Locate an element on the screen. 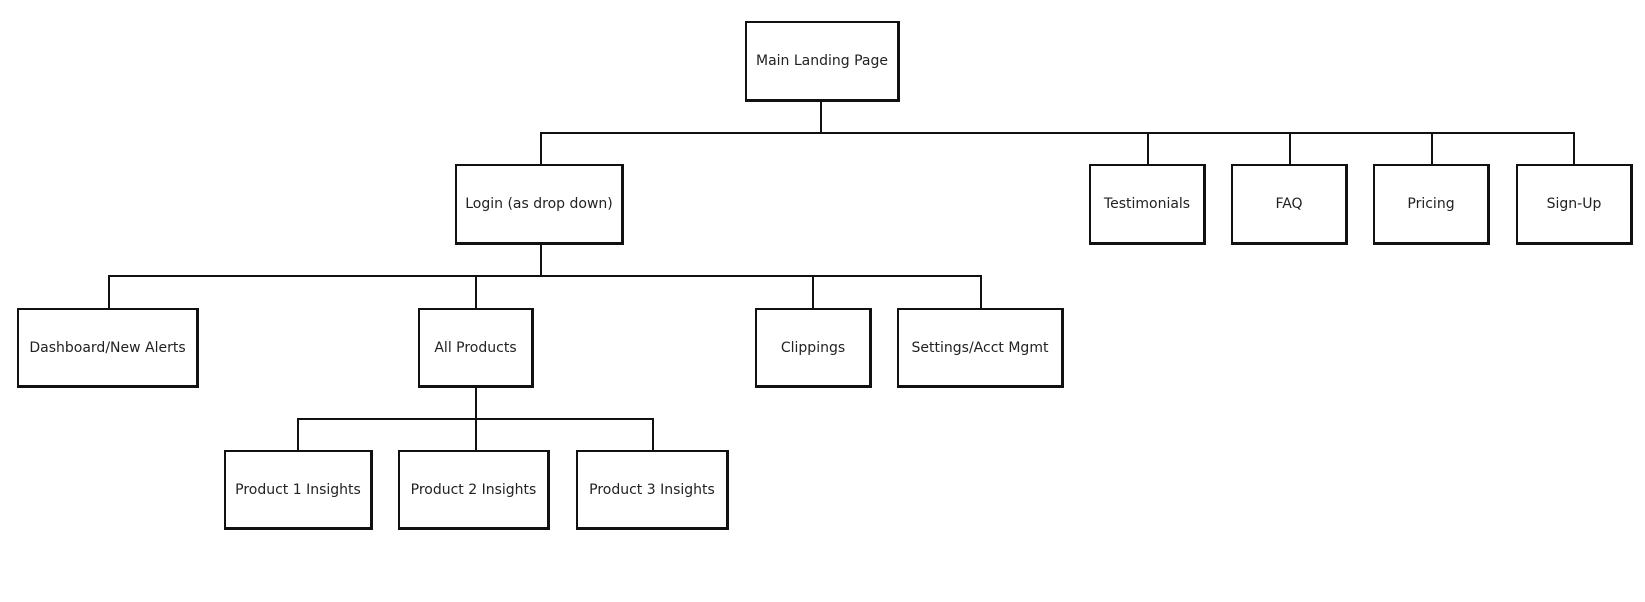 The width and height of the screenshot is (1645, 602). node-dashboard: Dashboard/New Alerts is located at coordinates (108, 348).